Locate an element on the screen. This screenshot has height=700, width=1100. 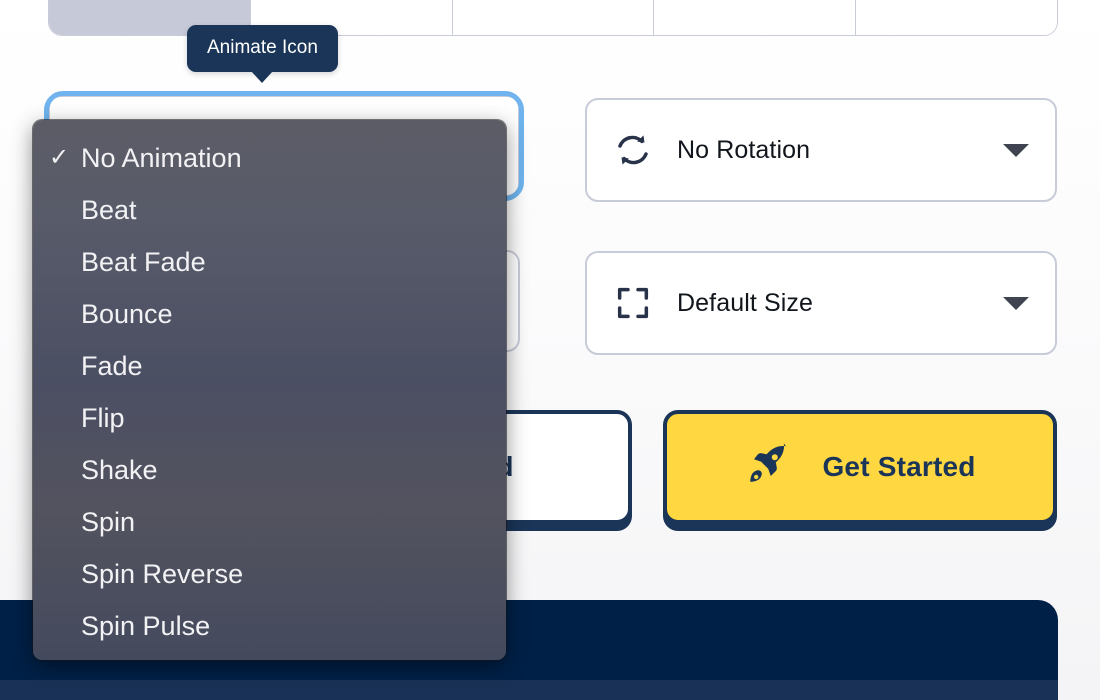
menu-item-shake: Shake is located at coordinates (269, 470).